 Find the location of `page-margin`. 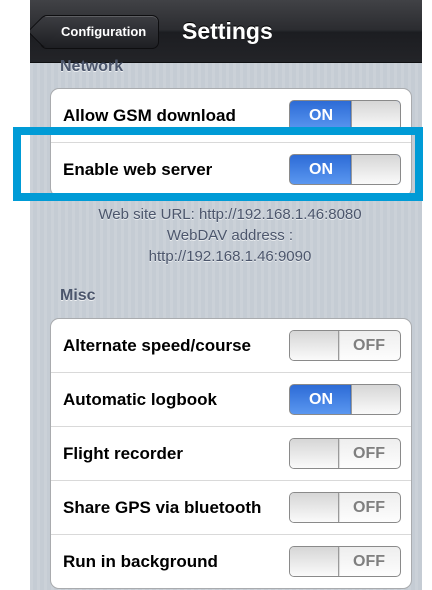

page-margin is located at coordinates (427, 295).